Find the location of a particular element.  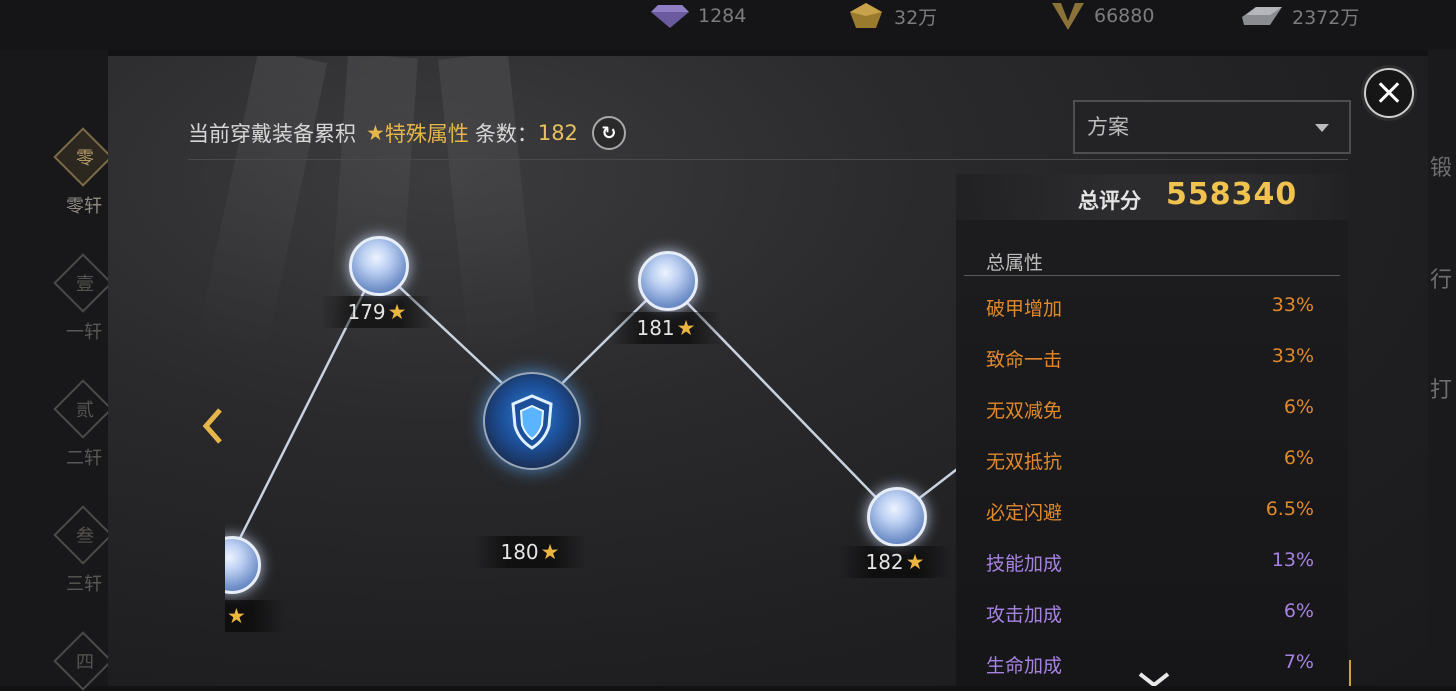

scroll-down-icon is located at coordinates (1154, 678).